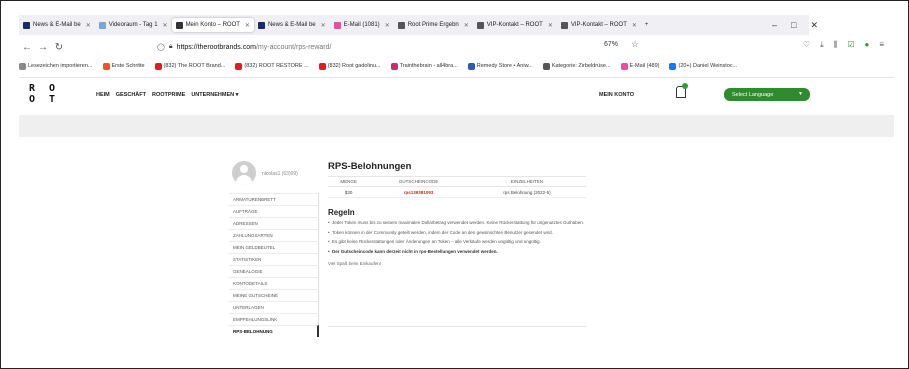 The height and width of the screenshot is (369, 909). I want to click on sidebar-item: UNTERLAGEN, so click(273, 307).